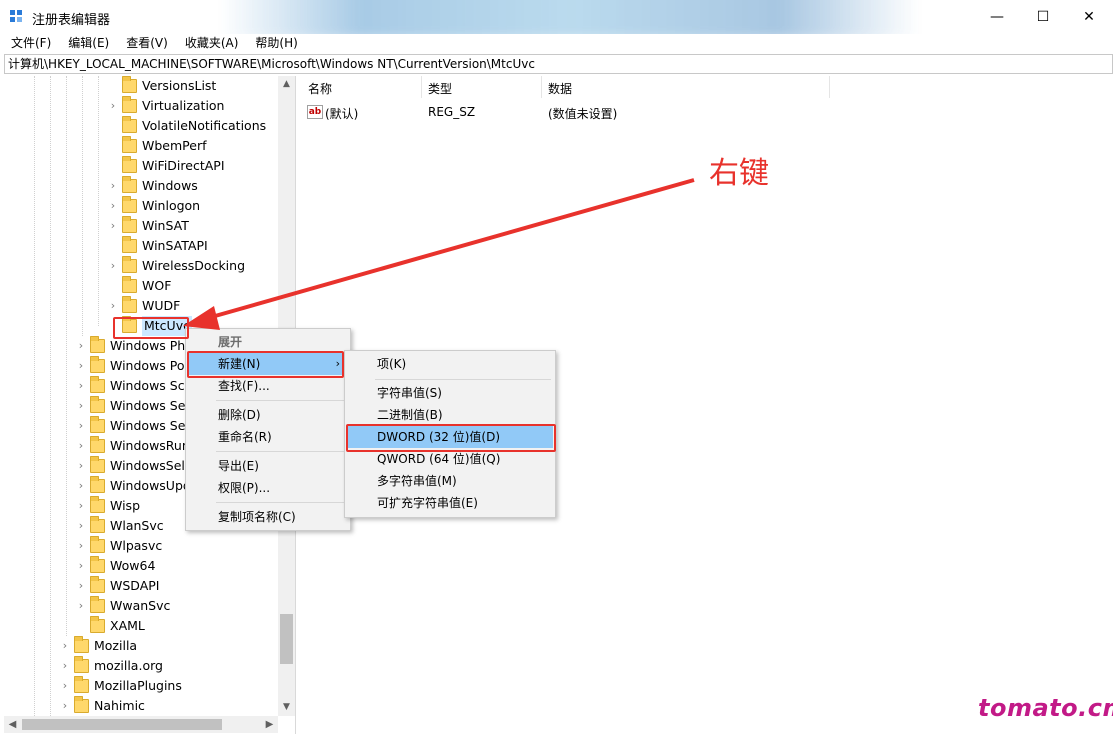  Describe the element at coordinates (141, 206) in the screenshot. I see `tree-item: › Winlogon` at that location.